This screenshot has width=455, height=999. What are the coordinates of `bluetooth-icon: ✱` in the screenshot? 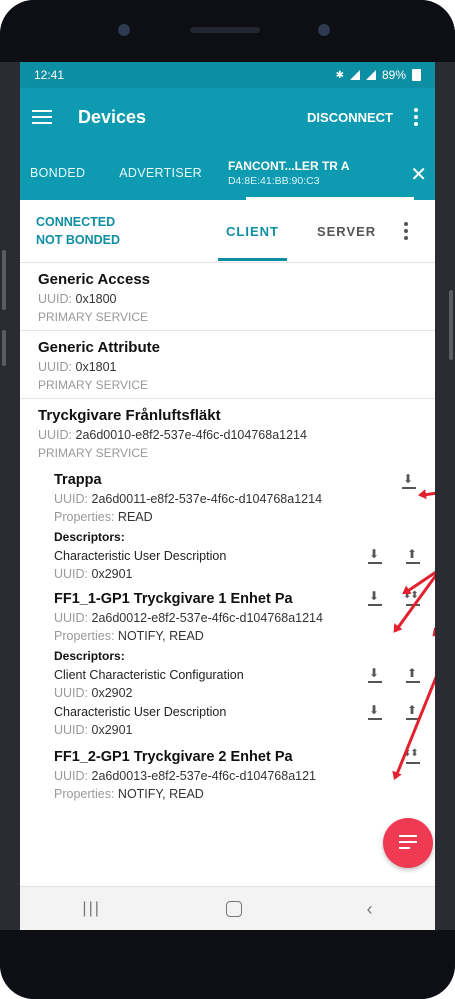 It's located at (339, 75).